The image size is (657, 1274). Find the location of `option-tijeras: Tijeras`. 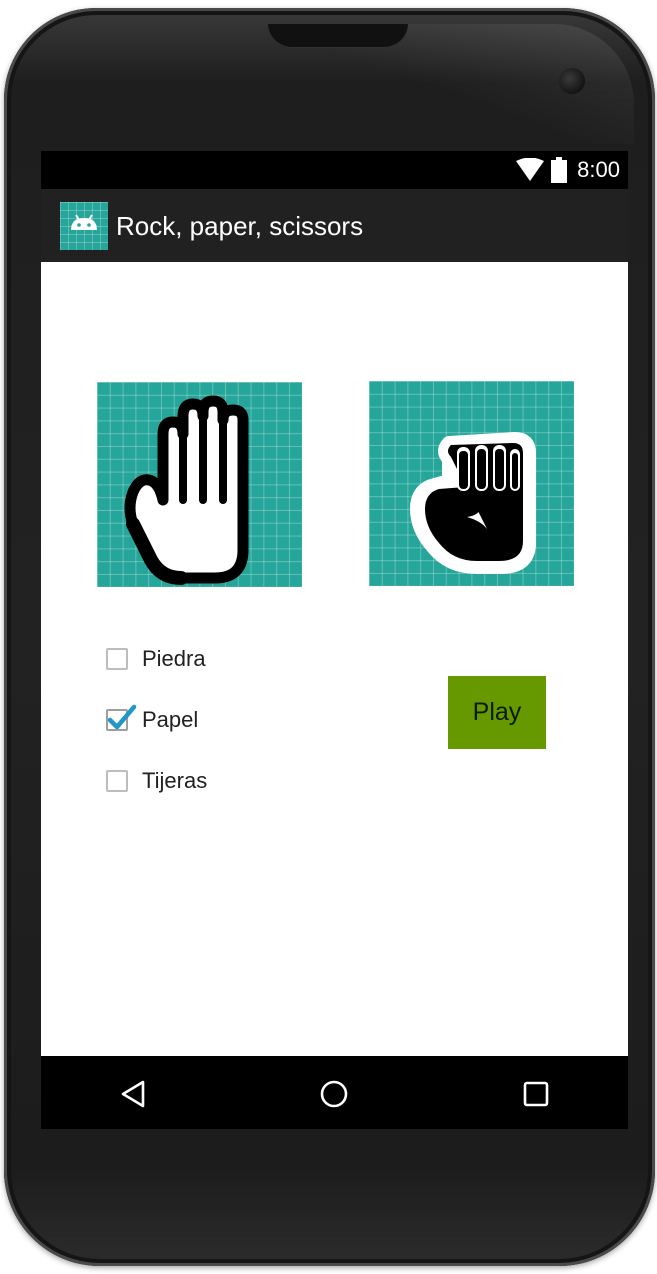

option-tijeras: Tijeras is located at coordinates (156, 781).